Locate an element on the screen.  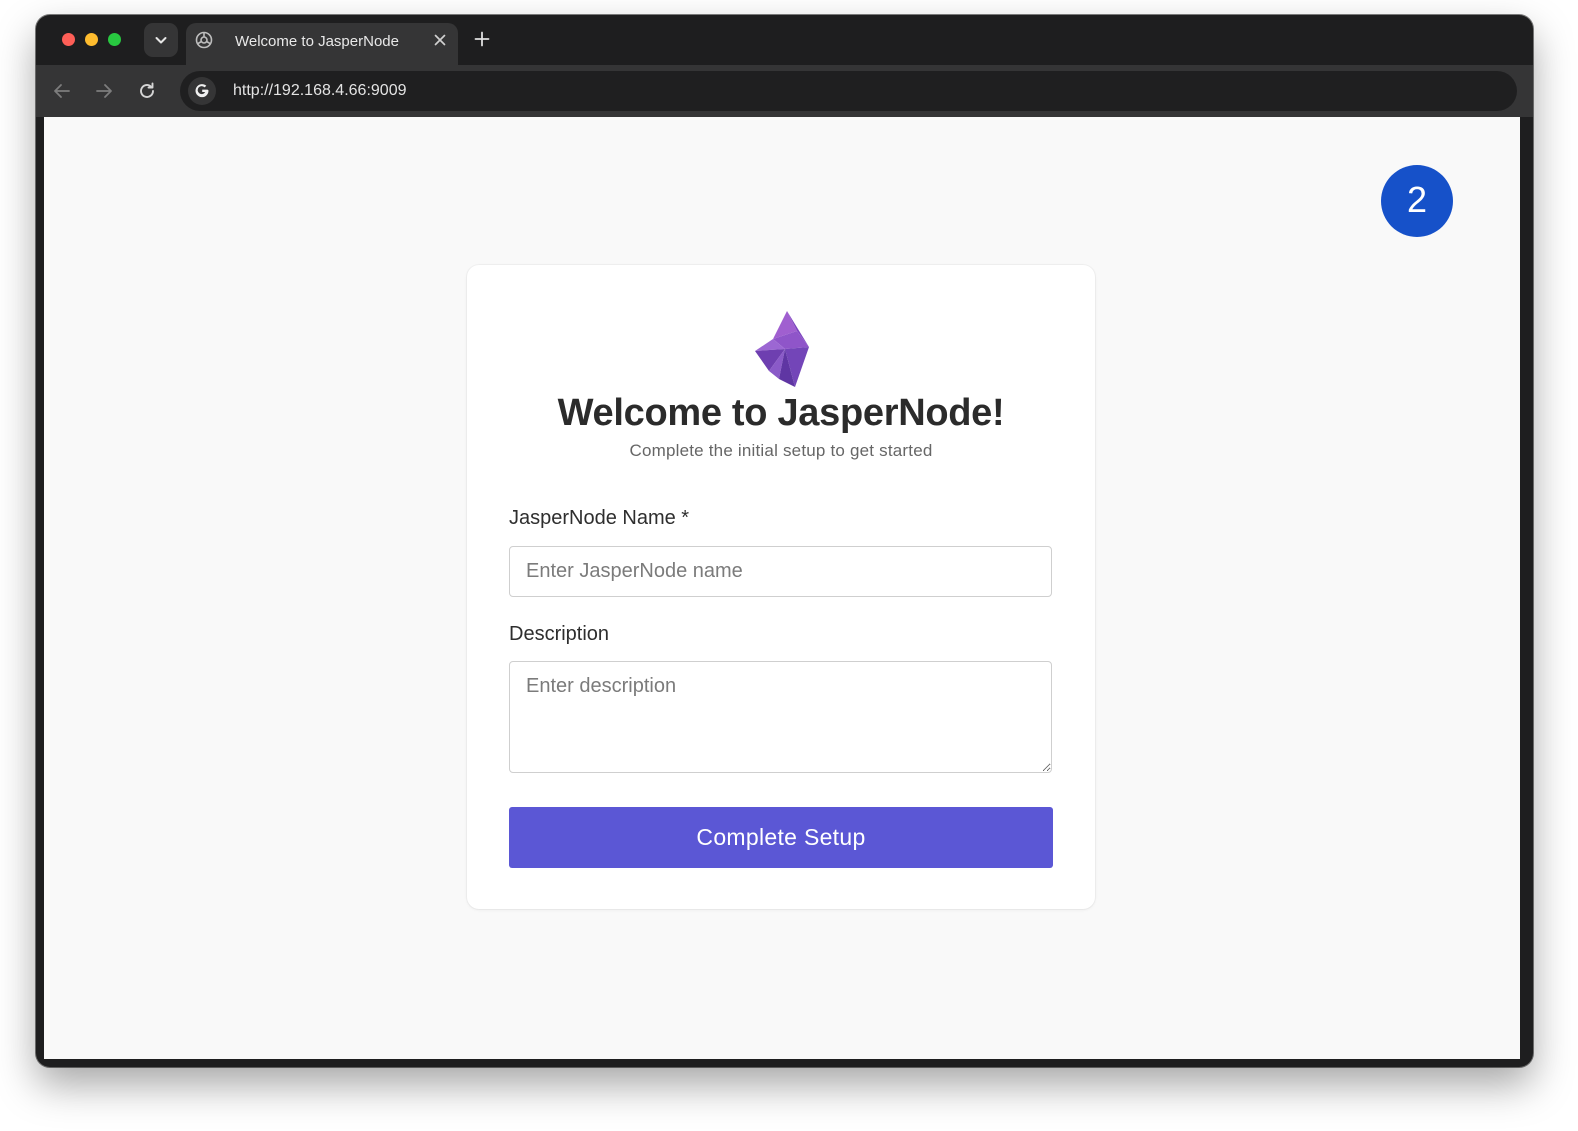
complete-setup-button: Complete Setup is located at coordinates (781, 837).